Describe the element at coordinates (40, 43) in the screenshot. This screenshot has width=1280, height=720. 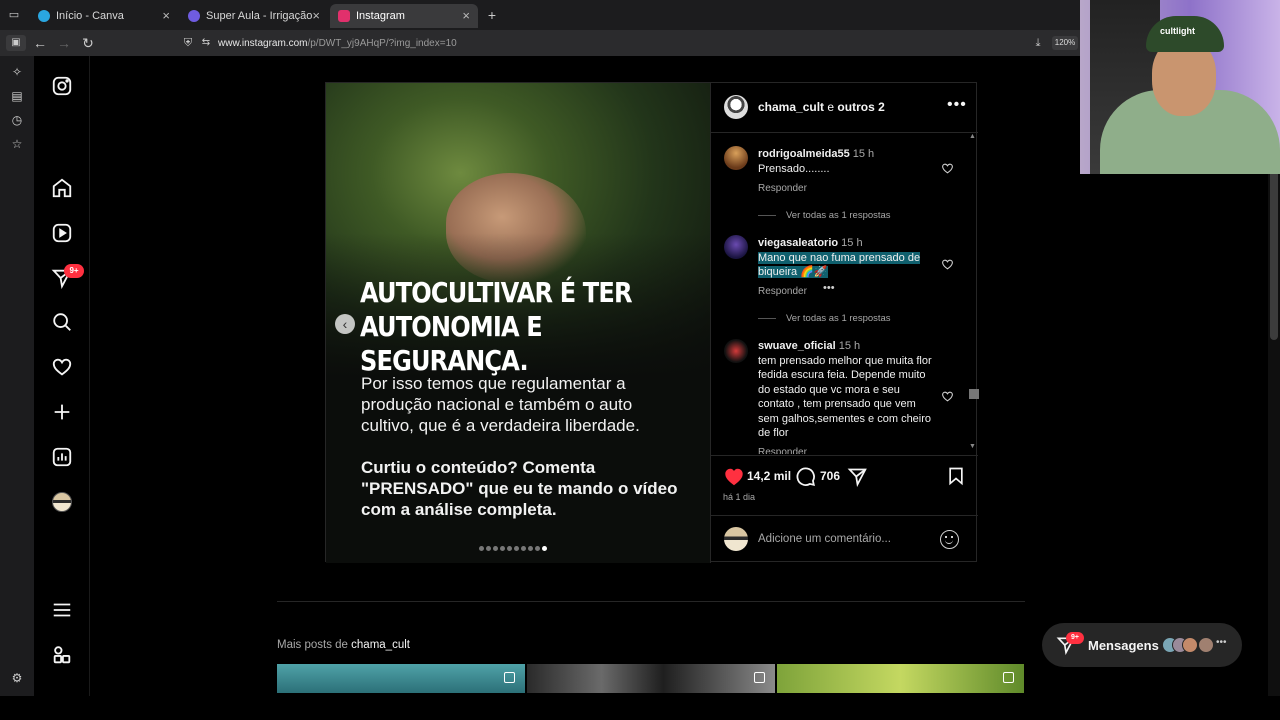
I see `back-icon: ←` at that location.